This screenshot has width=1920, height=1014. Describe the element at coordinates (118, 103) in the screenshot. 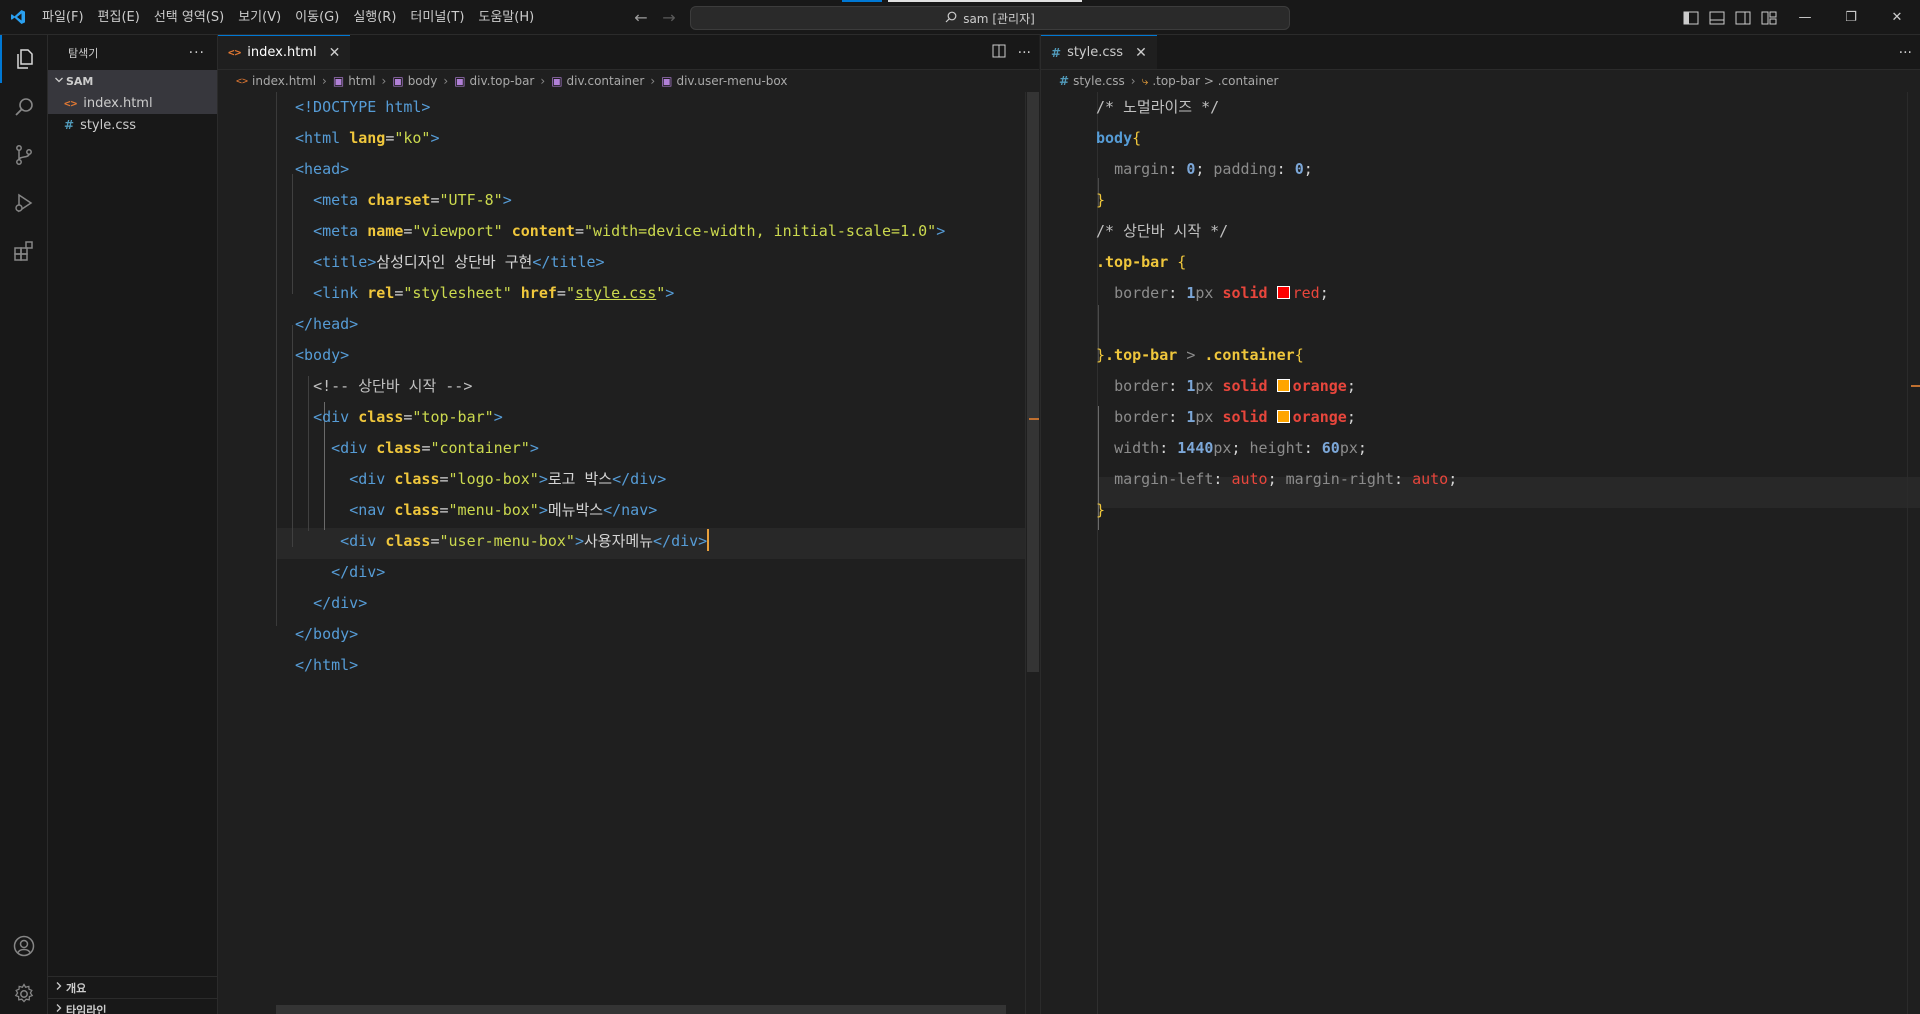

I see `file-label: index.html` at that location.